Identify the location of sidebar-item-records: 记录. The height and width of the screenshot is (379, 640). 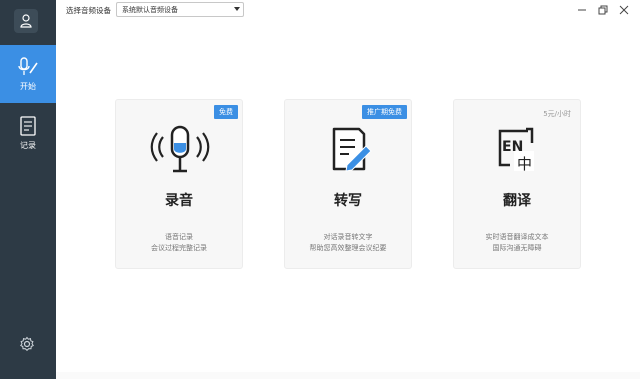
(28, 133).